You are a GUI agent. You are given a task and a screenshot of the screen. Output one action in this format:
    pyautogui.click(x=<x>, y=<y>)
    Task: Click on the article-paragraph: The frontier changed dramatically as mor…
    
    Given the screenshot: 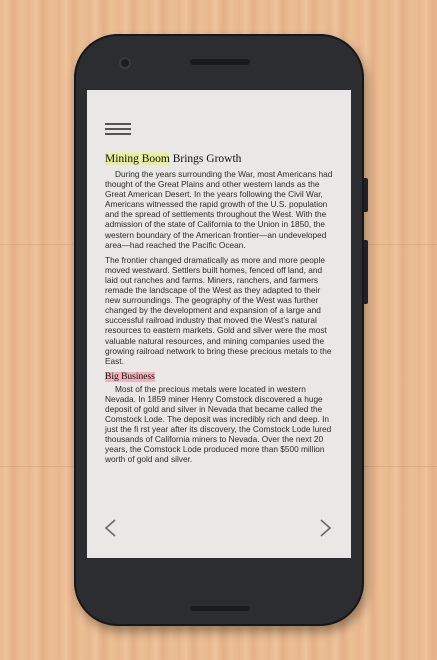 What is the action you would take?
    pyautogui.click(x=218, y=310)
    